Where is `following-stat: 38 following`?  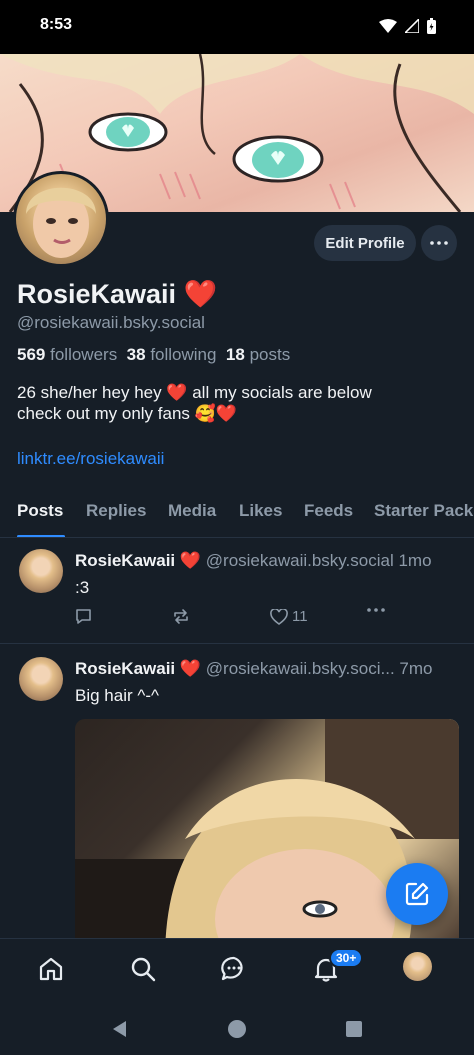 following-stat: 38 following is located at coordinates (172, 354).